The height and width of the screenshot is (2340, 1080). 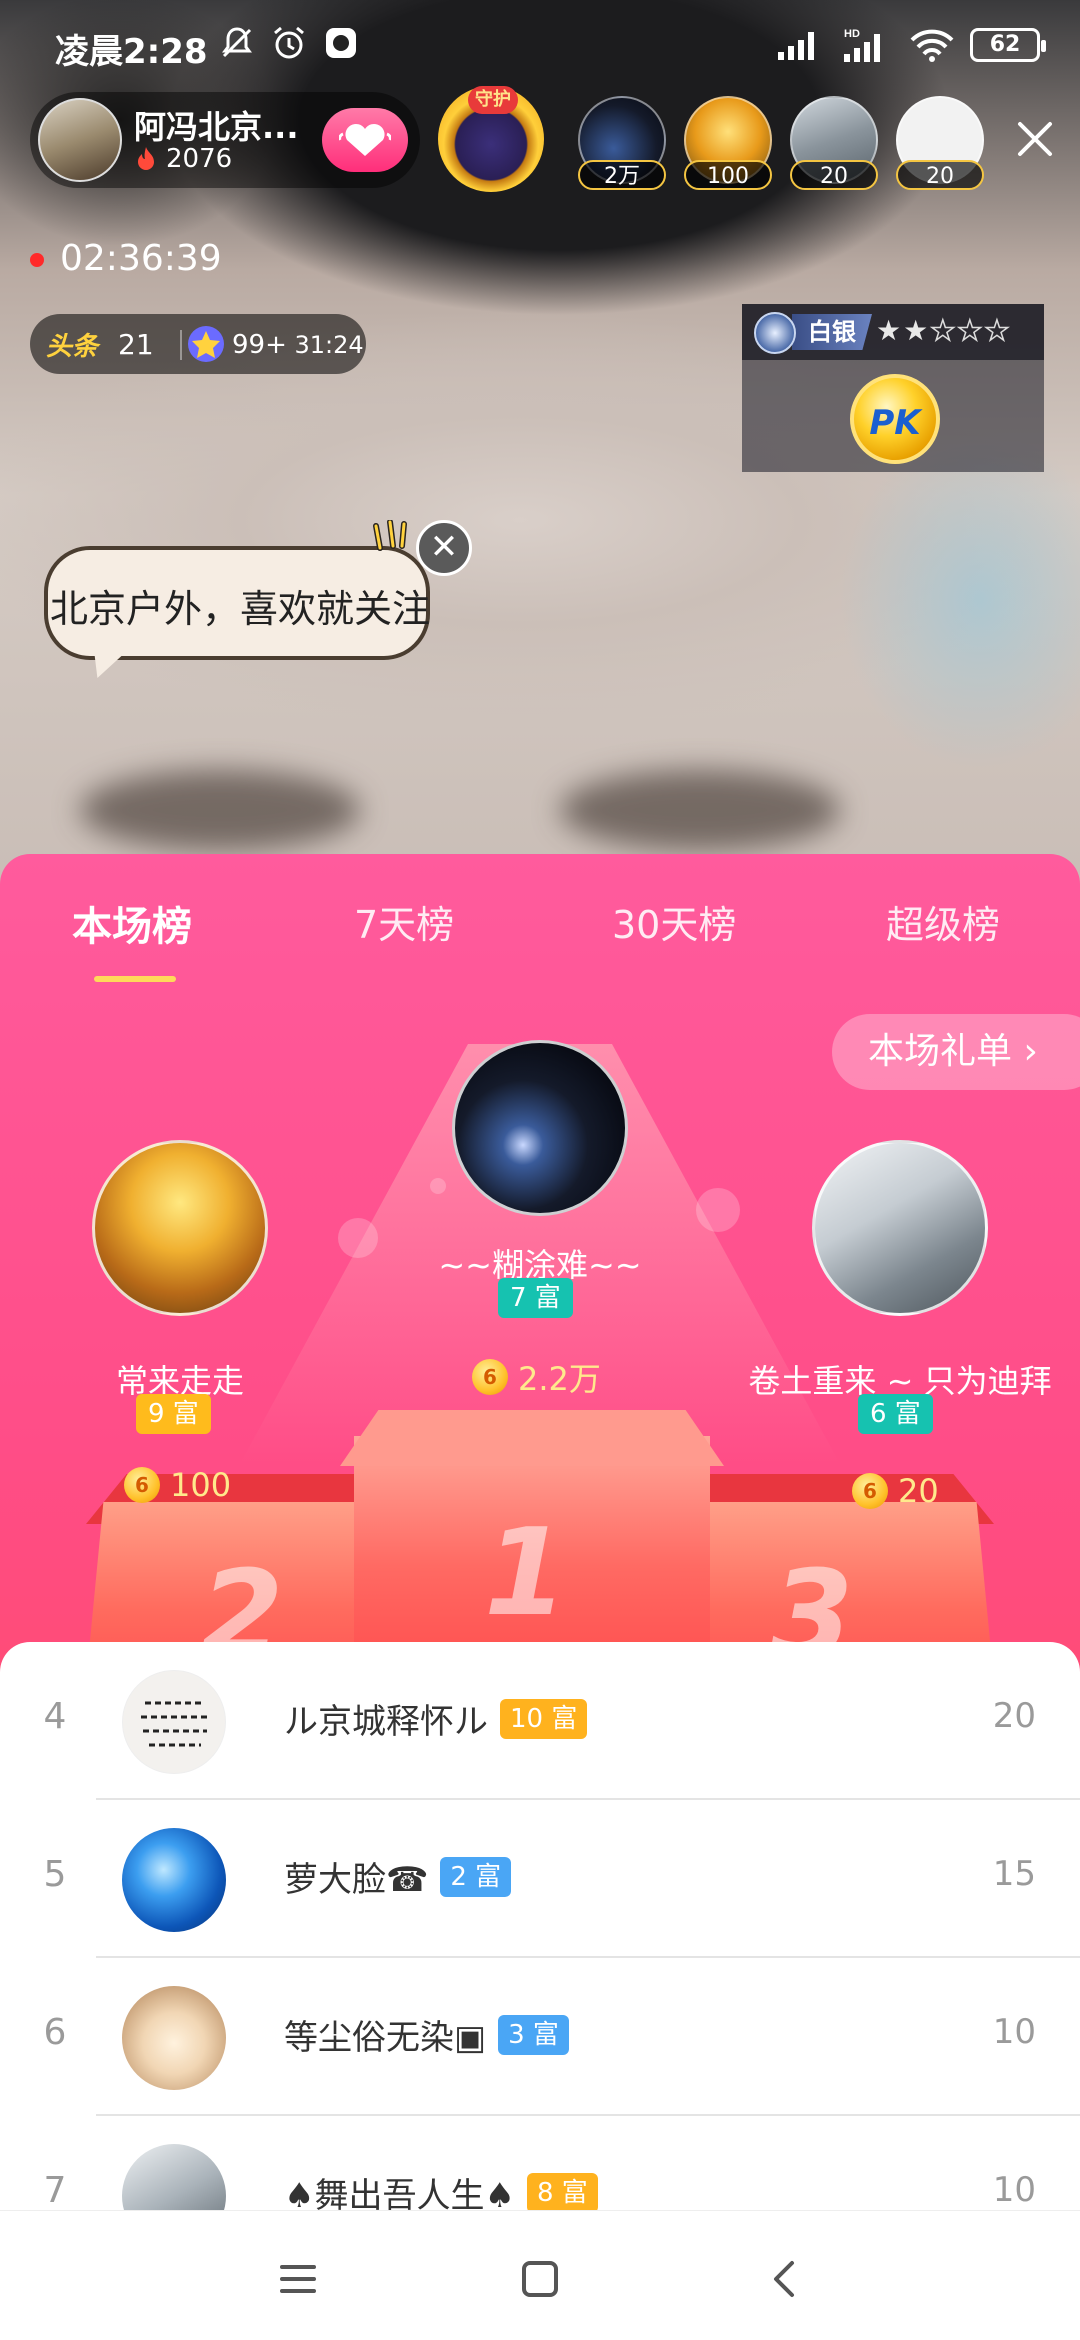 I want to click on mute-icon, so click(x=237, y=42).